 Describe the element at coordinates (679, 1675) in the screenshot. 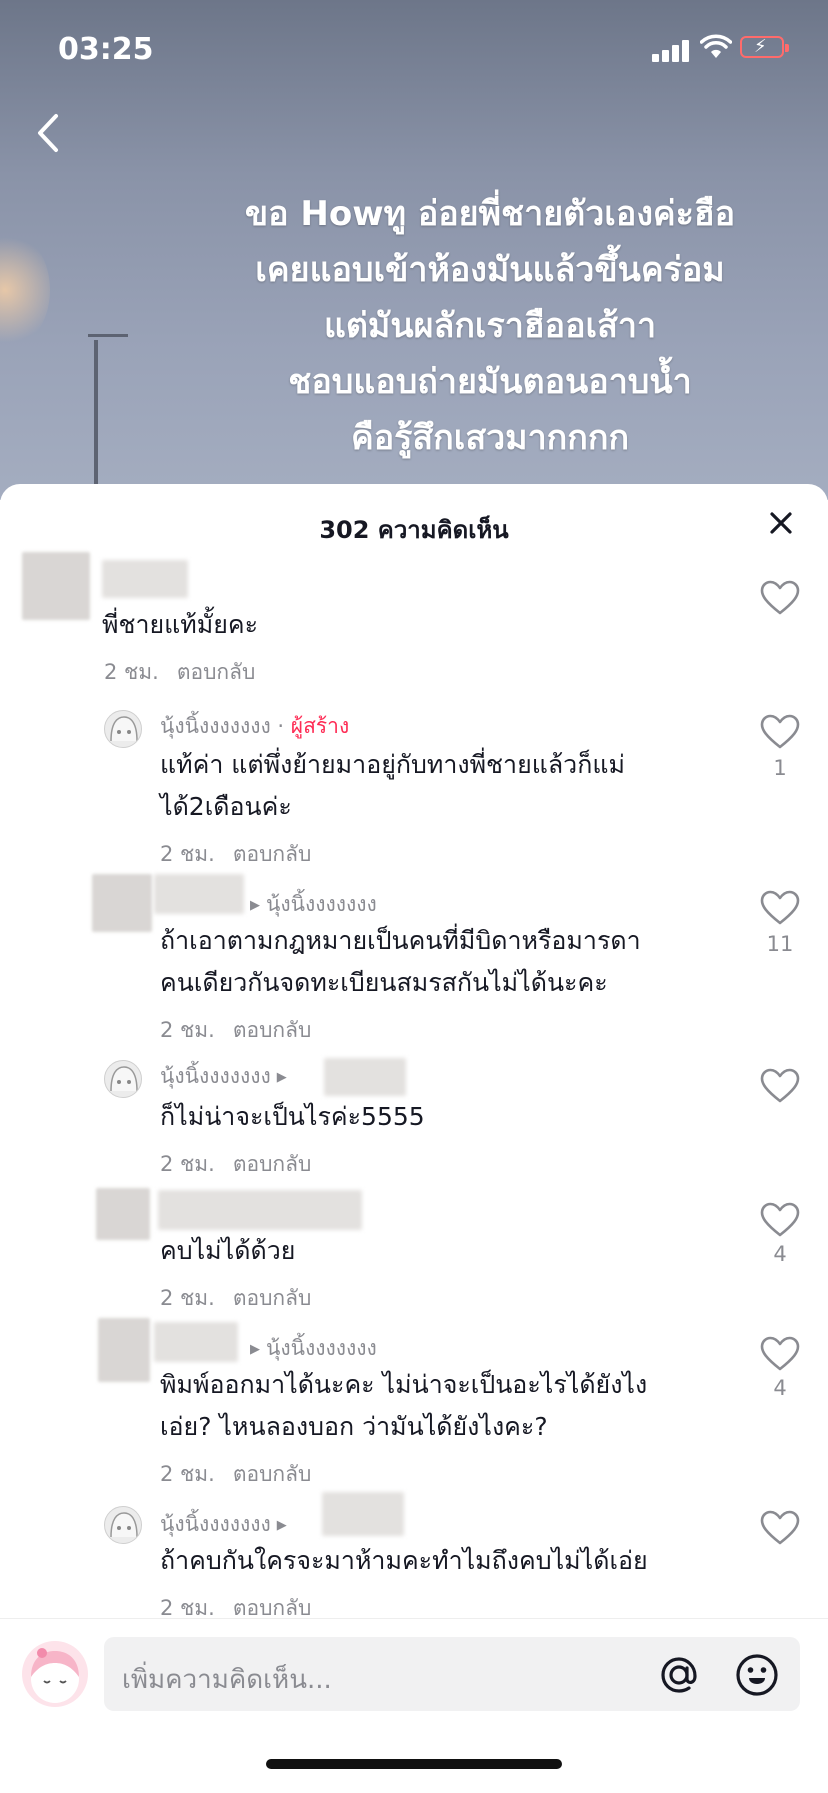

I see `mention-at-icon` at that location.